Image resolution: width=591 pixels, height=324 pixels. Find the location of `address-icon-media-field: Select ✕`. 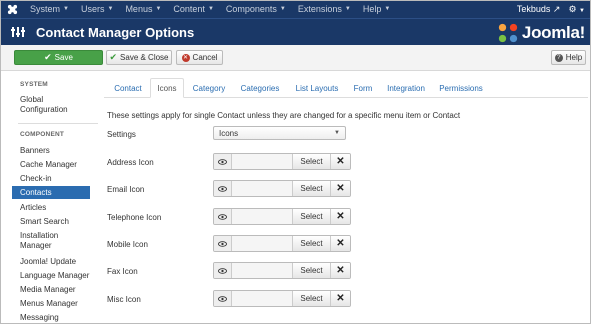

address-icon-media-field: Select ✕ is located at coordinates (282, 161).